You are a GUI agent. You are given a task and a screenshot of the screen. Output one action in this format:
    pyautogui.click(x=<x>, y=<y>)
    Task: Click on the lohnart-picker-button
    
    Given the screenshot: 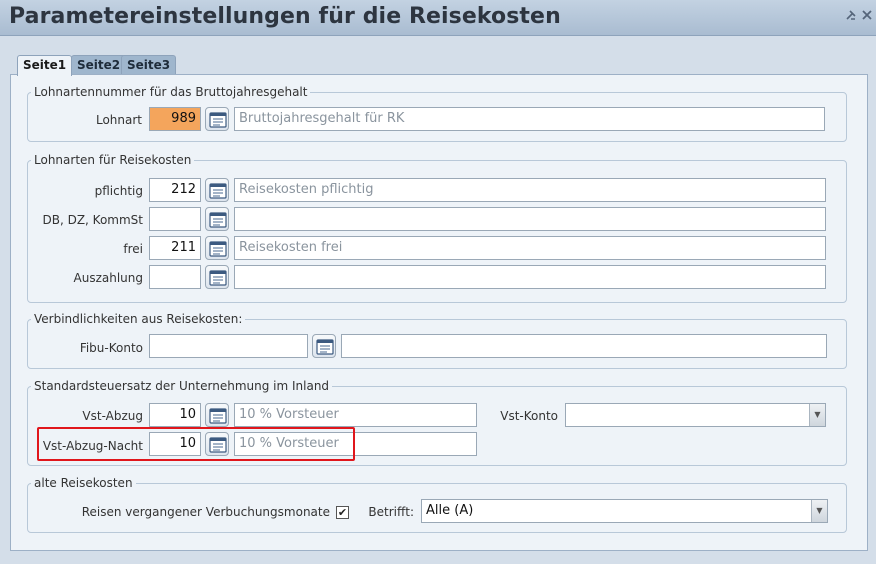 What is the action you would take?
    pyautogui.click(x=217, y=119)
    